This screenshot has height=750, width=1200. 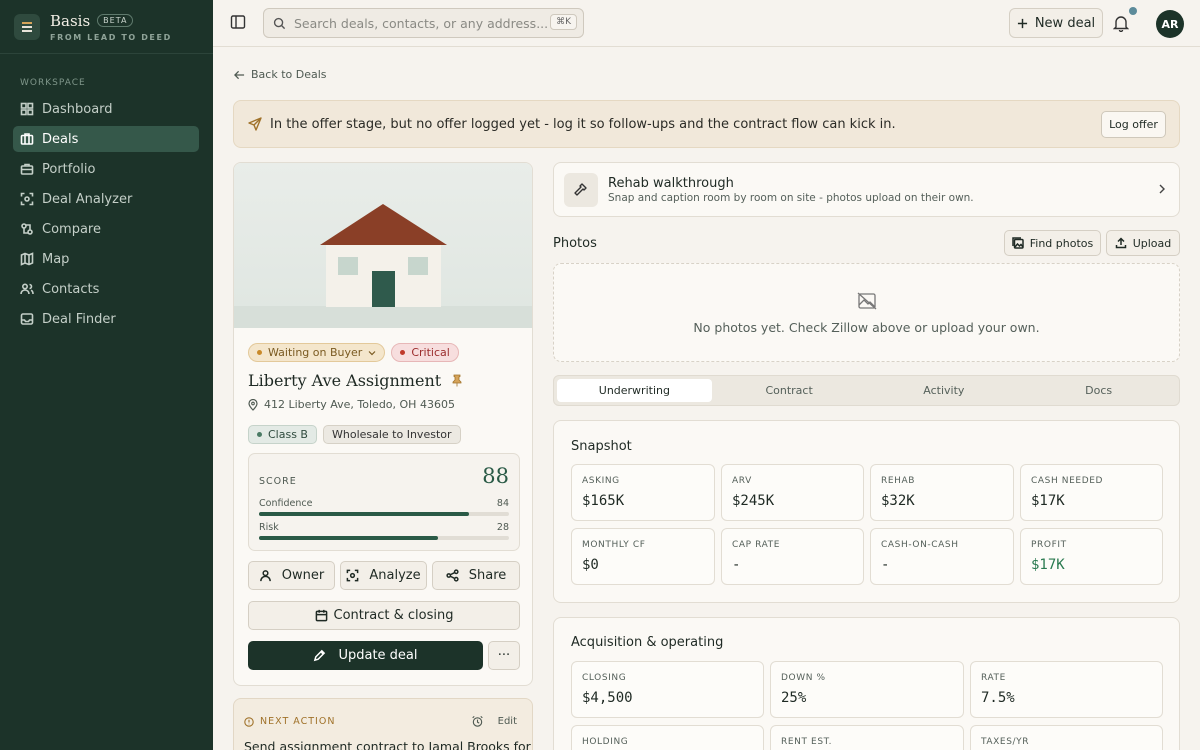 What do you see at coordinates (53, 83) in the screenshot?
I see `workspace-label: WORKSPACE` at bounding box center [53, 83].